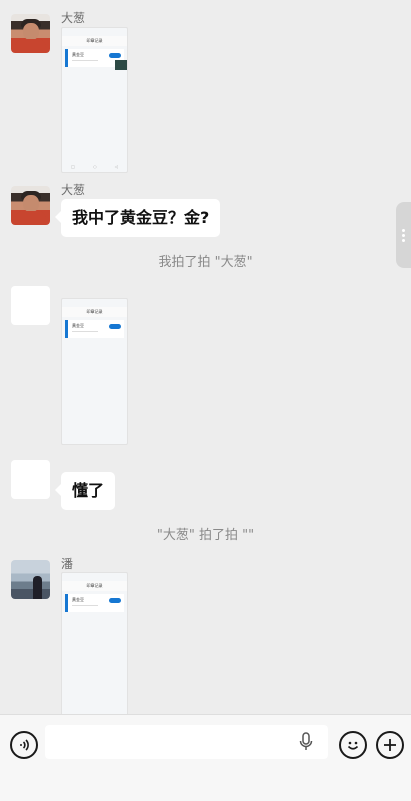 This screenshot has height=801, width=411. What do you see at coordinates (306, 742) in the screenshot?
I see `microphone-icon` at bounding box center [306, 742].